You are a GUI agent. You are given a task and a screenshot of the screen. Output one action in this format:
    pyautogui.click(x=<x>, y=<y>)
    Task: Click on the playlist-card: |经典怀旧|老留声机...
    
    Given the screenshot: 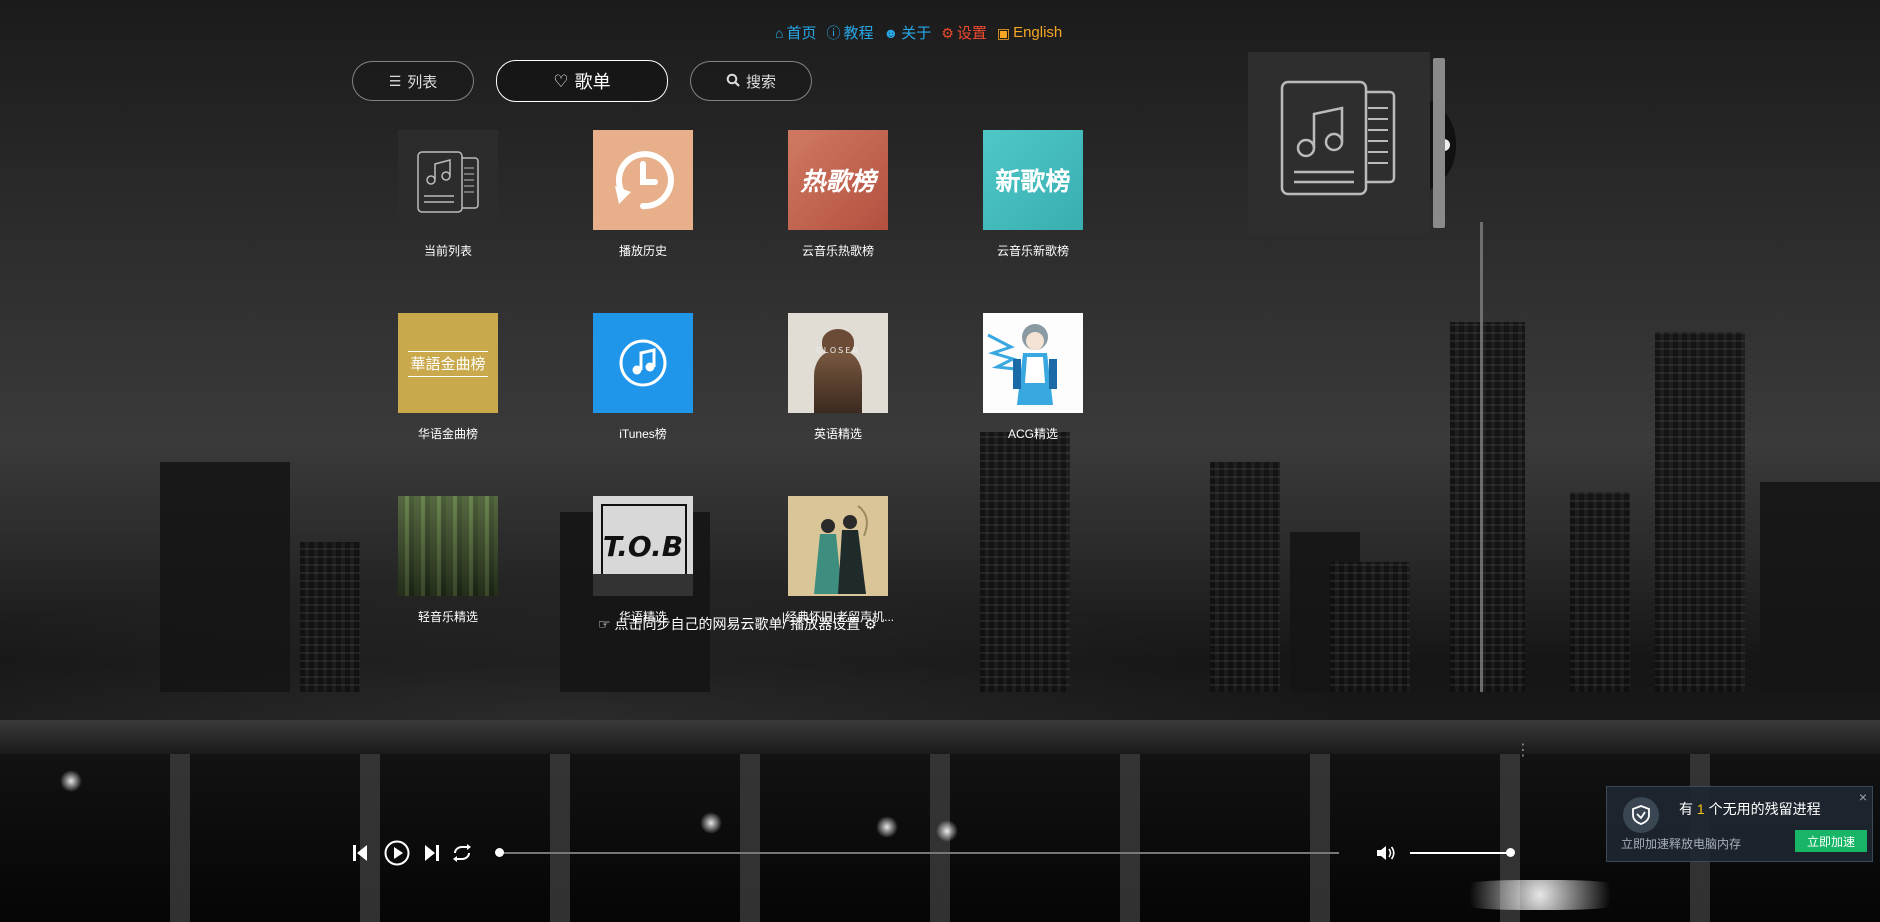 What is the action you would take?
    pyautogui.click(x=838, y=560)
    